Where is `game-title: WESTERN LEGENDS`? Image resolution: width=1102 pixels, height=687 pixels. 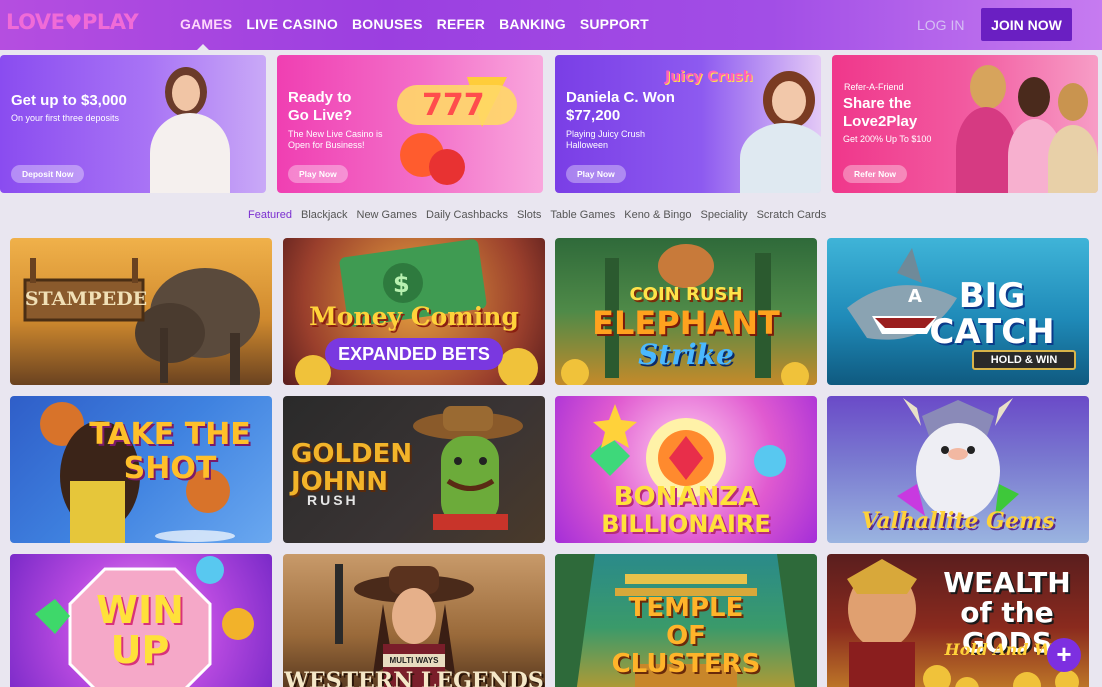 game-title: WESTERN LEGENDS is located at coordinates (414, 677).